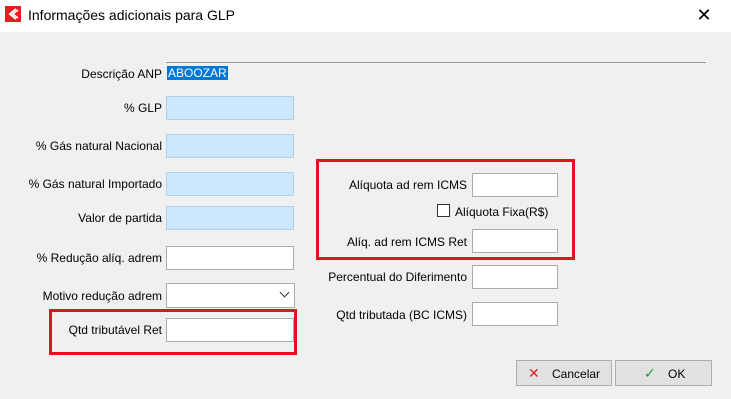 The width and height of the screenshot is (731, 399). I want to click on pct-gas-importado-label: % Gás natural Importado, so click(95, 184).